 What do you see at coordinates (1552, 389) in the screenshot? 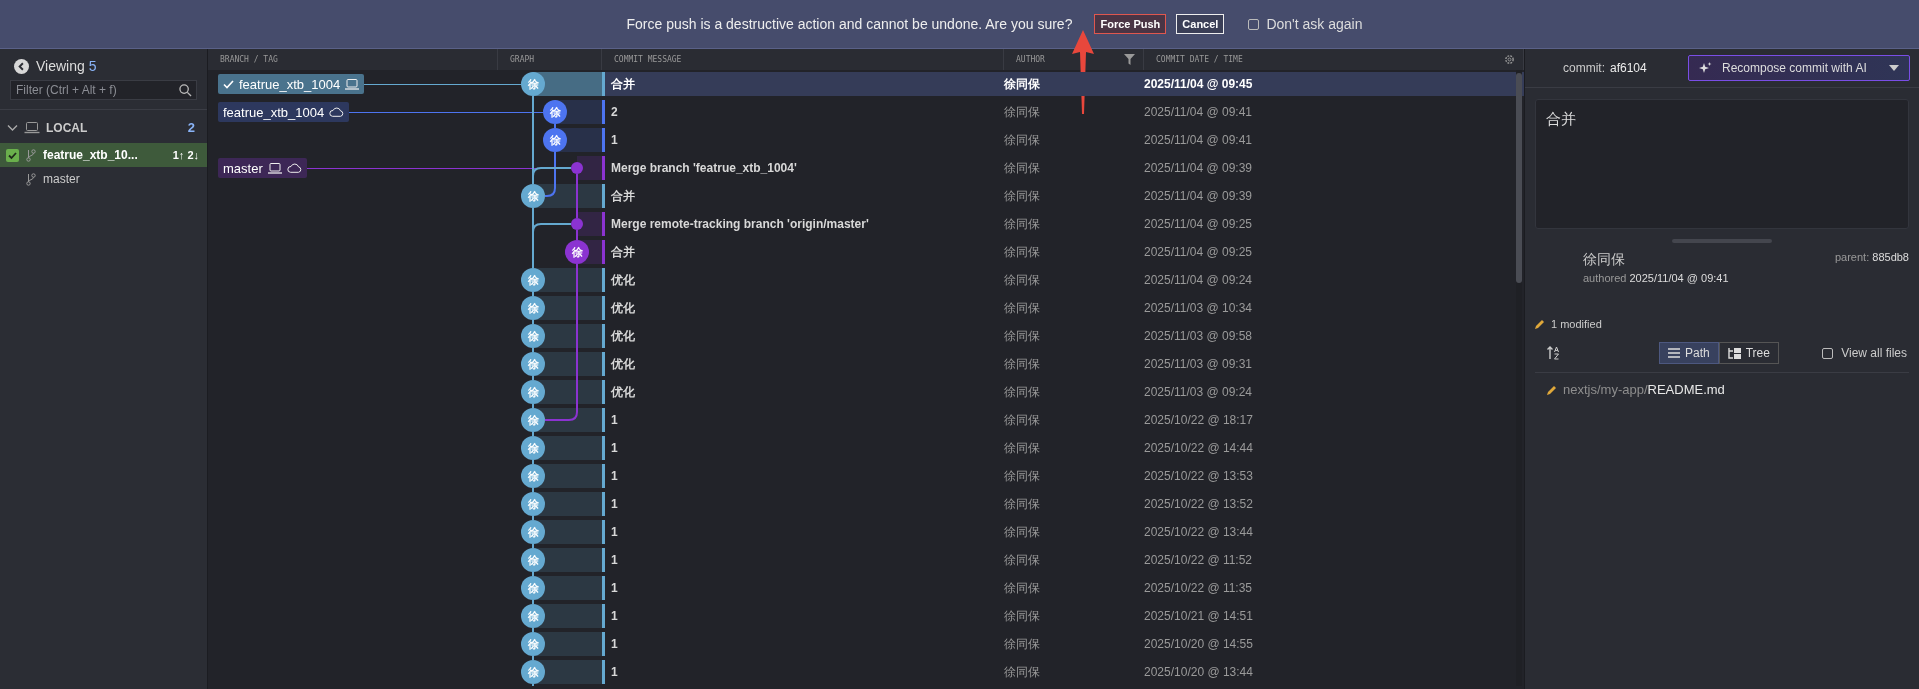
I see `pencil-icon` at bounding box center [1552, 389].